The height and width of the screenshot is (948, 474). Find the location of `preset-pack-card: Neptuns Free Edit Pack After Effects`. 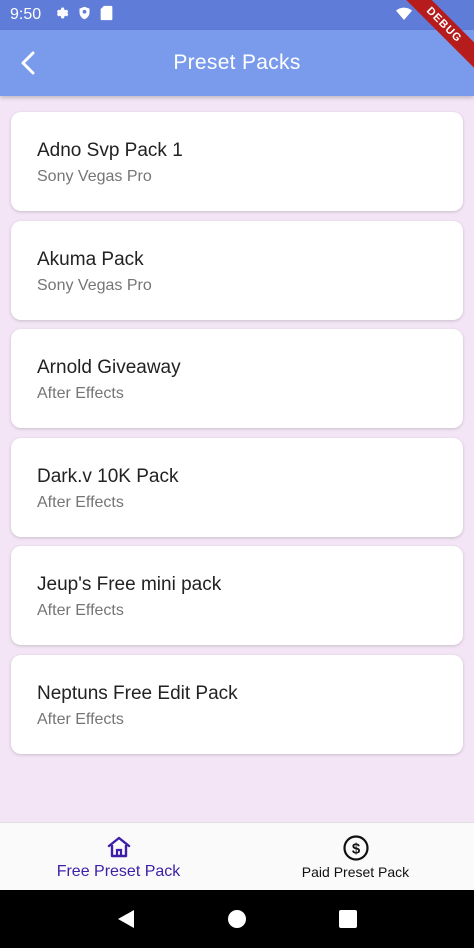

preset-pack-card: Neptuns Free Edit Pack After Effects is located at coordinates (237, 704).